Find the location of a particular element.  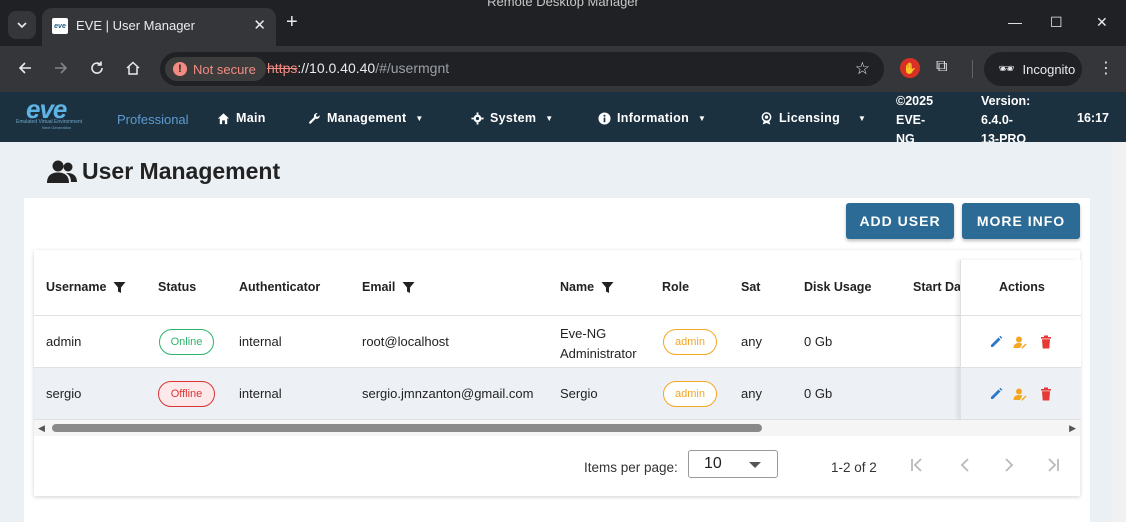

column-header-username: Username is located at coordinates (86, 287).